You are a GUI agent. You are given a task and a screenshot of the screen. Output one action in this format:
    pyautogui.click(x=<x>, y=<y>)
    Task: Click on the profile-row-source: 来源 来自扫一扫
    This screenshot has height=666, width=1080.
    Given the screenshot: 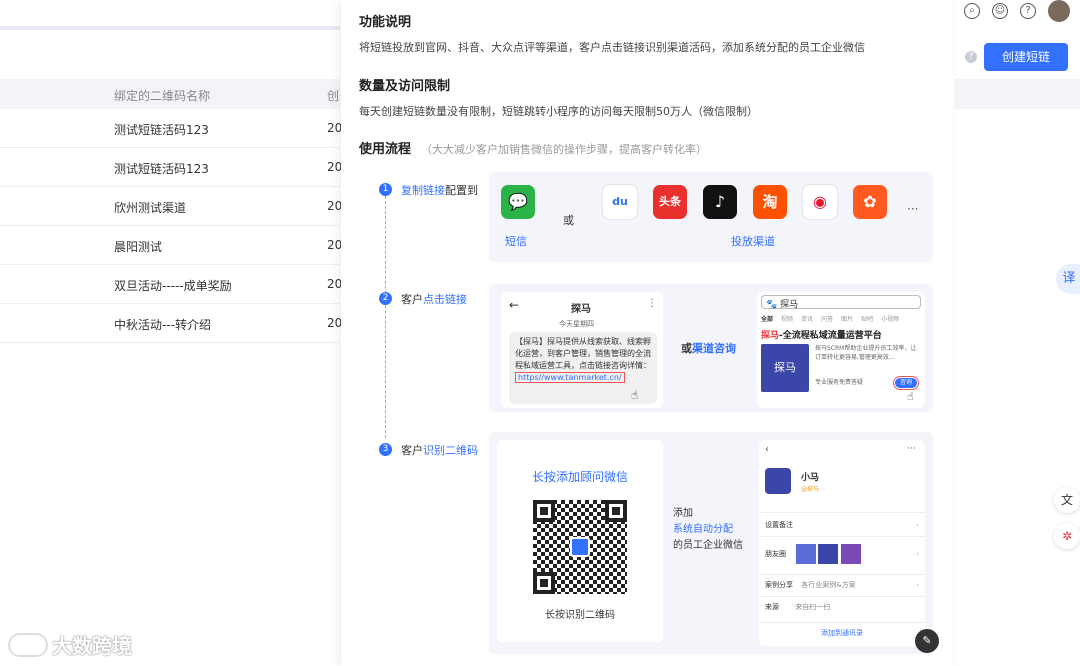 What is the action you would take?
    pyautogui.click(x=842, y=606)
    